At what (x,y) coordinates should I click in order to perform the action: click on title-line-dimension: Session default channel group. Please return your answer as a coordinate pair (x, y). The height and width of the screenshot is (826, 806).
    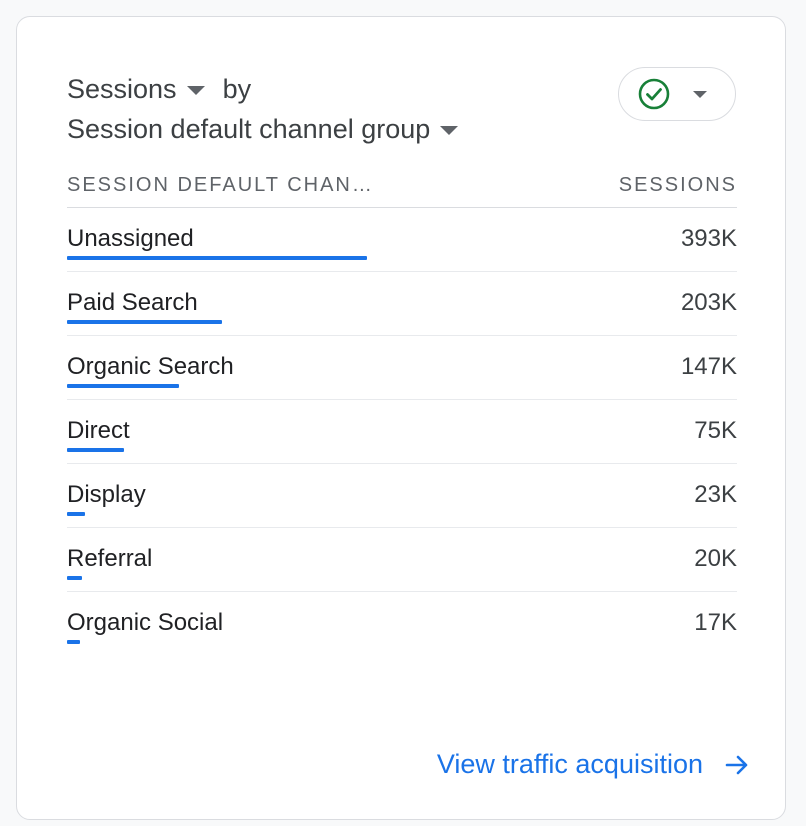
    Looking at the image, I should click on (307, 129).